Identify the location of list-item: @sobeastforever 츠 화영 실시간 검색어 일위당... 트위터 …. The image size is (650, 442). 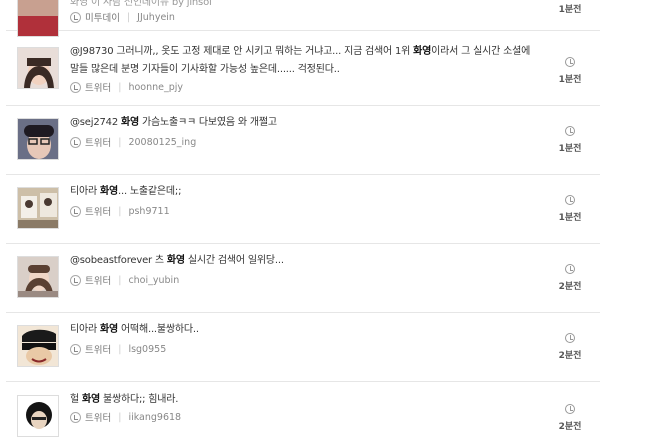
(303, 278).